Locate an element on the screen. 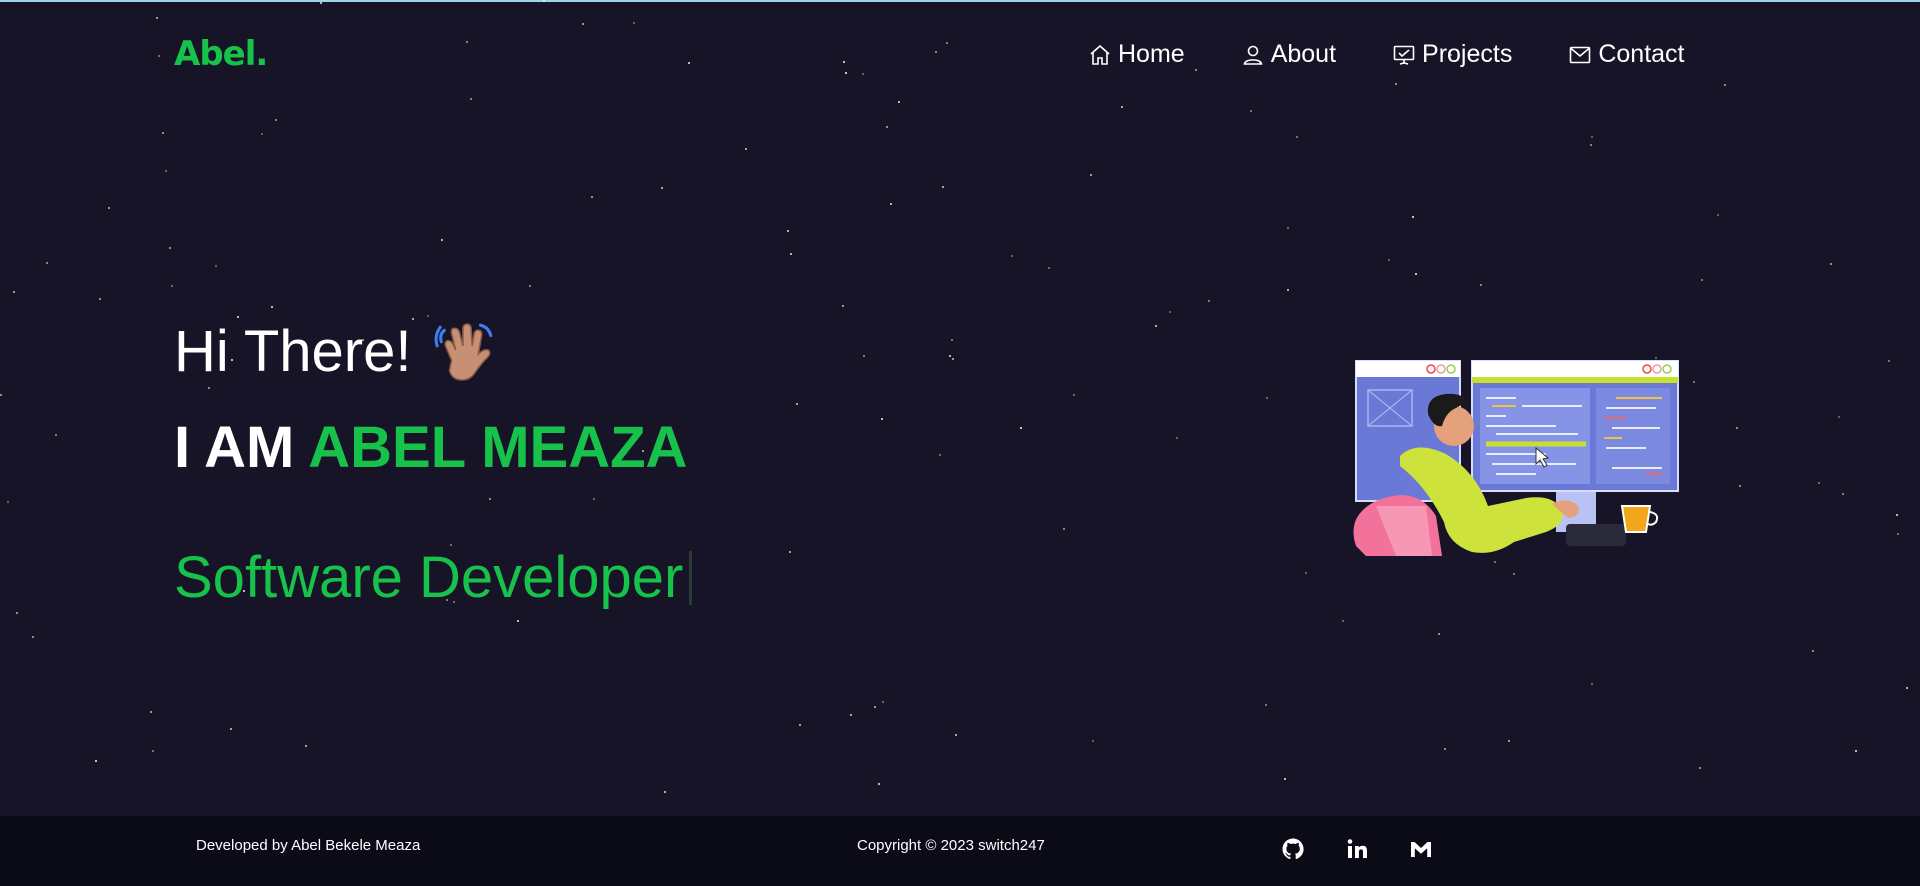 The width and height of the screenshot is (1920, 886). linkedin-icon is located at coordinates (1357, 848).